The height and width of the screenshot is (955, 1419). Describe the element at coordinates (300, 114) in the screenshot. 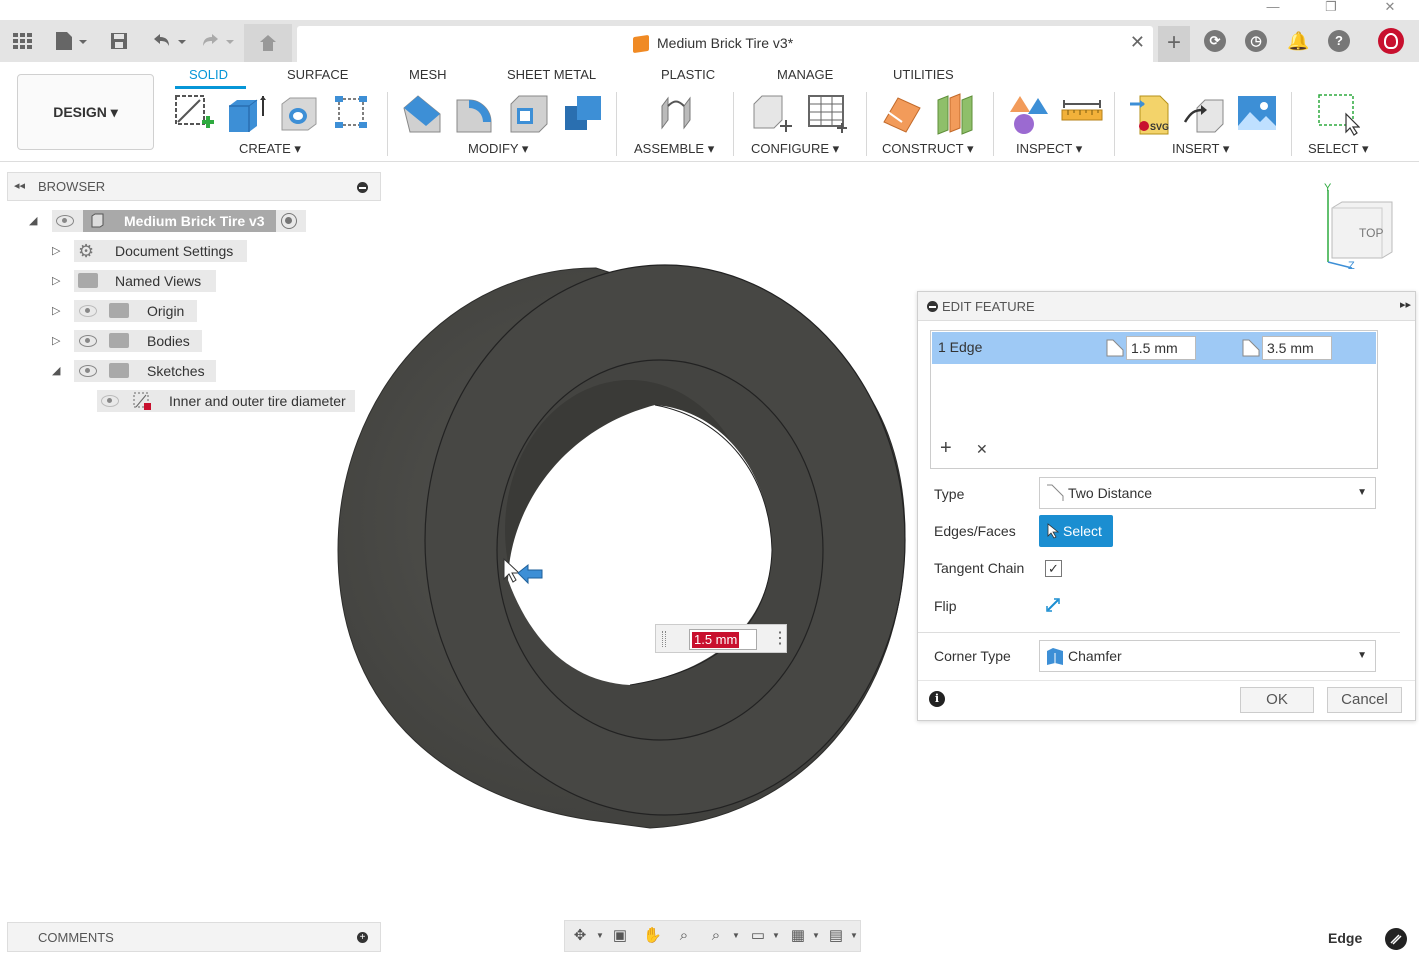

I see `hole-icon` at that location.